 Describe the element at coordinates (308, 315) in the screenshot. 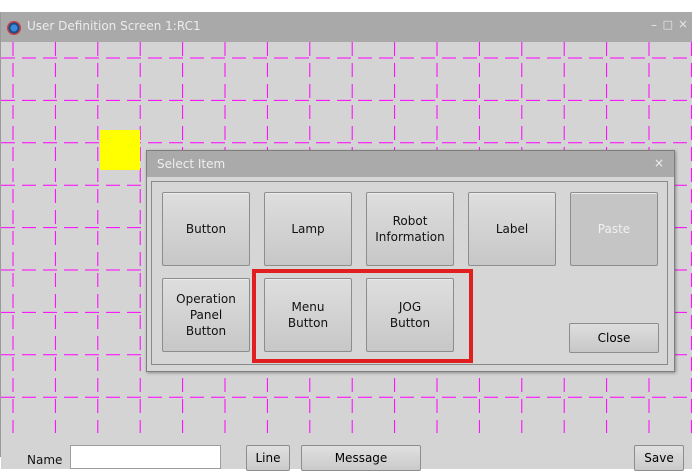

I see `menu-button-item: Menu Button` at that location.